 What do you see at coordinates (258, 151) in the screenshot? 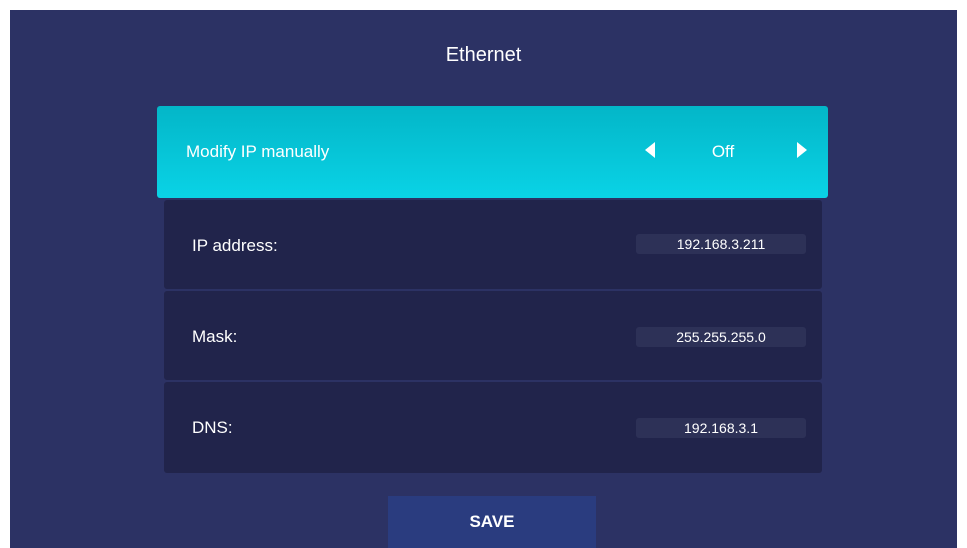
I see `modify-ip-manually-label: Modify IP manually` at bounding box center [258, 151].